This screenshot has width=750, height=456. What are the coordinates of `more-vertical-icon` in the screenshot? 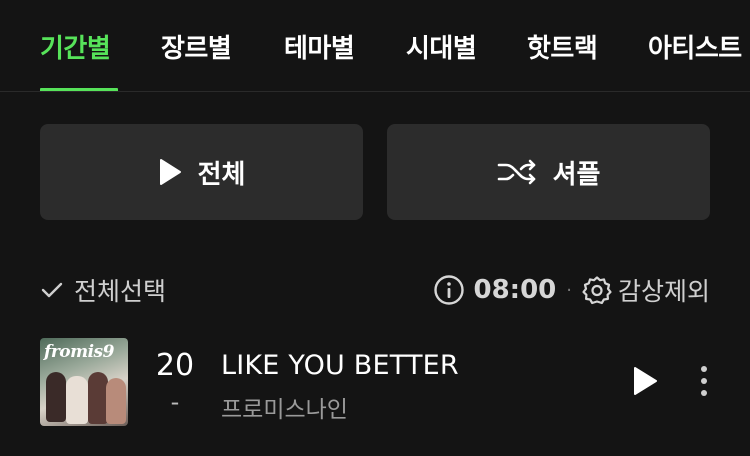 It's located at (704, 381).